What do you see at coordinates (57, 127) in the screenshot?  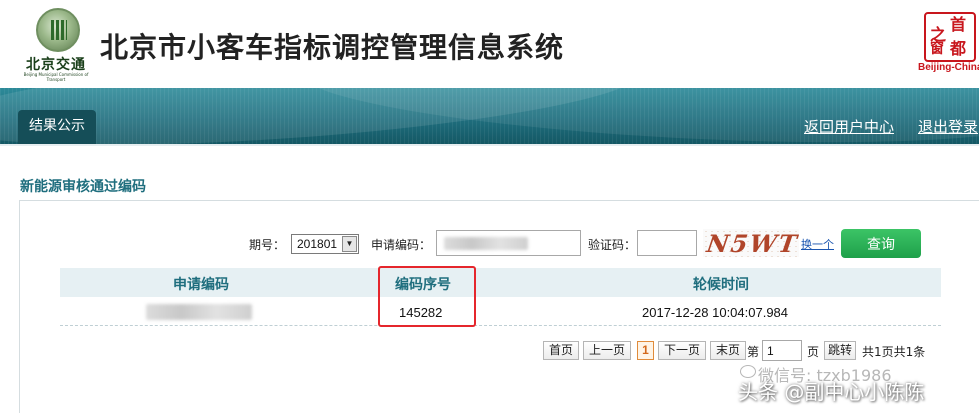 I see `tab-result-publicity: 结果公示` at bounding box center [57, 127].